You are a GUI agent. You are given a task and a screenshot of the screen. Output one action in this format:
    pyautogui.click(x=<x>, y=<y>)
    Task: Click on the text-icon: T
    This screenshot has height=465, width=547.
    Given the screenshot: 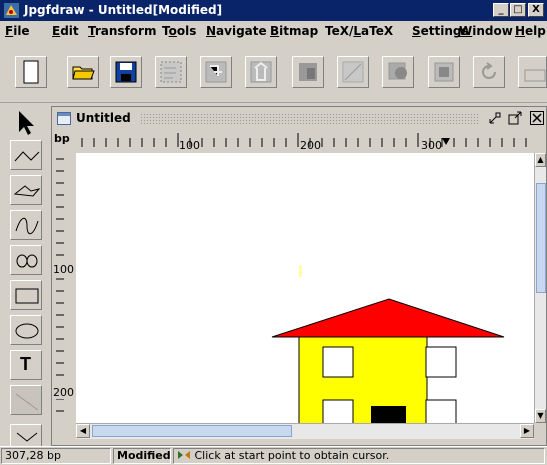 What is the action you would take?
    pyautogui.click(x=25, y=364)
    